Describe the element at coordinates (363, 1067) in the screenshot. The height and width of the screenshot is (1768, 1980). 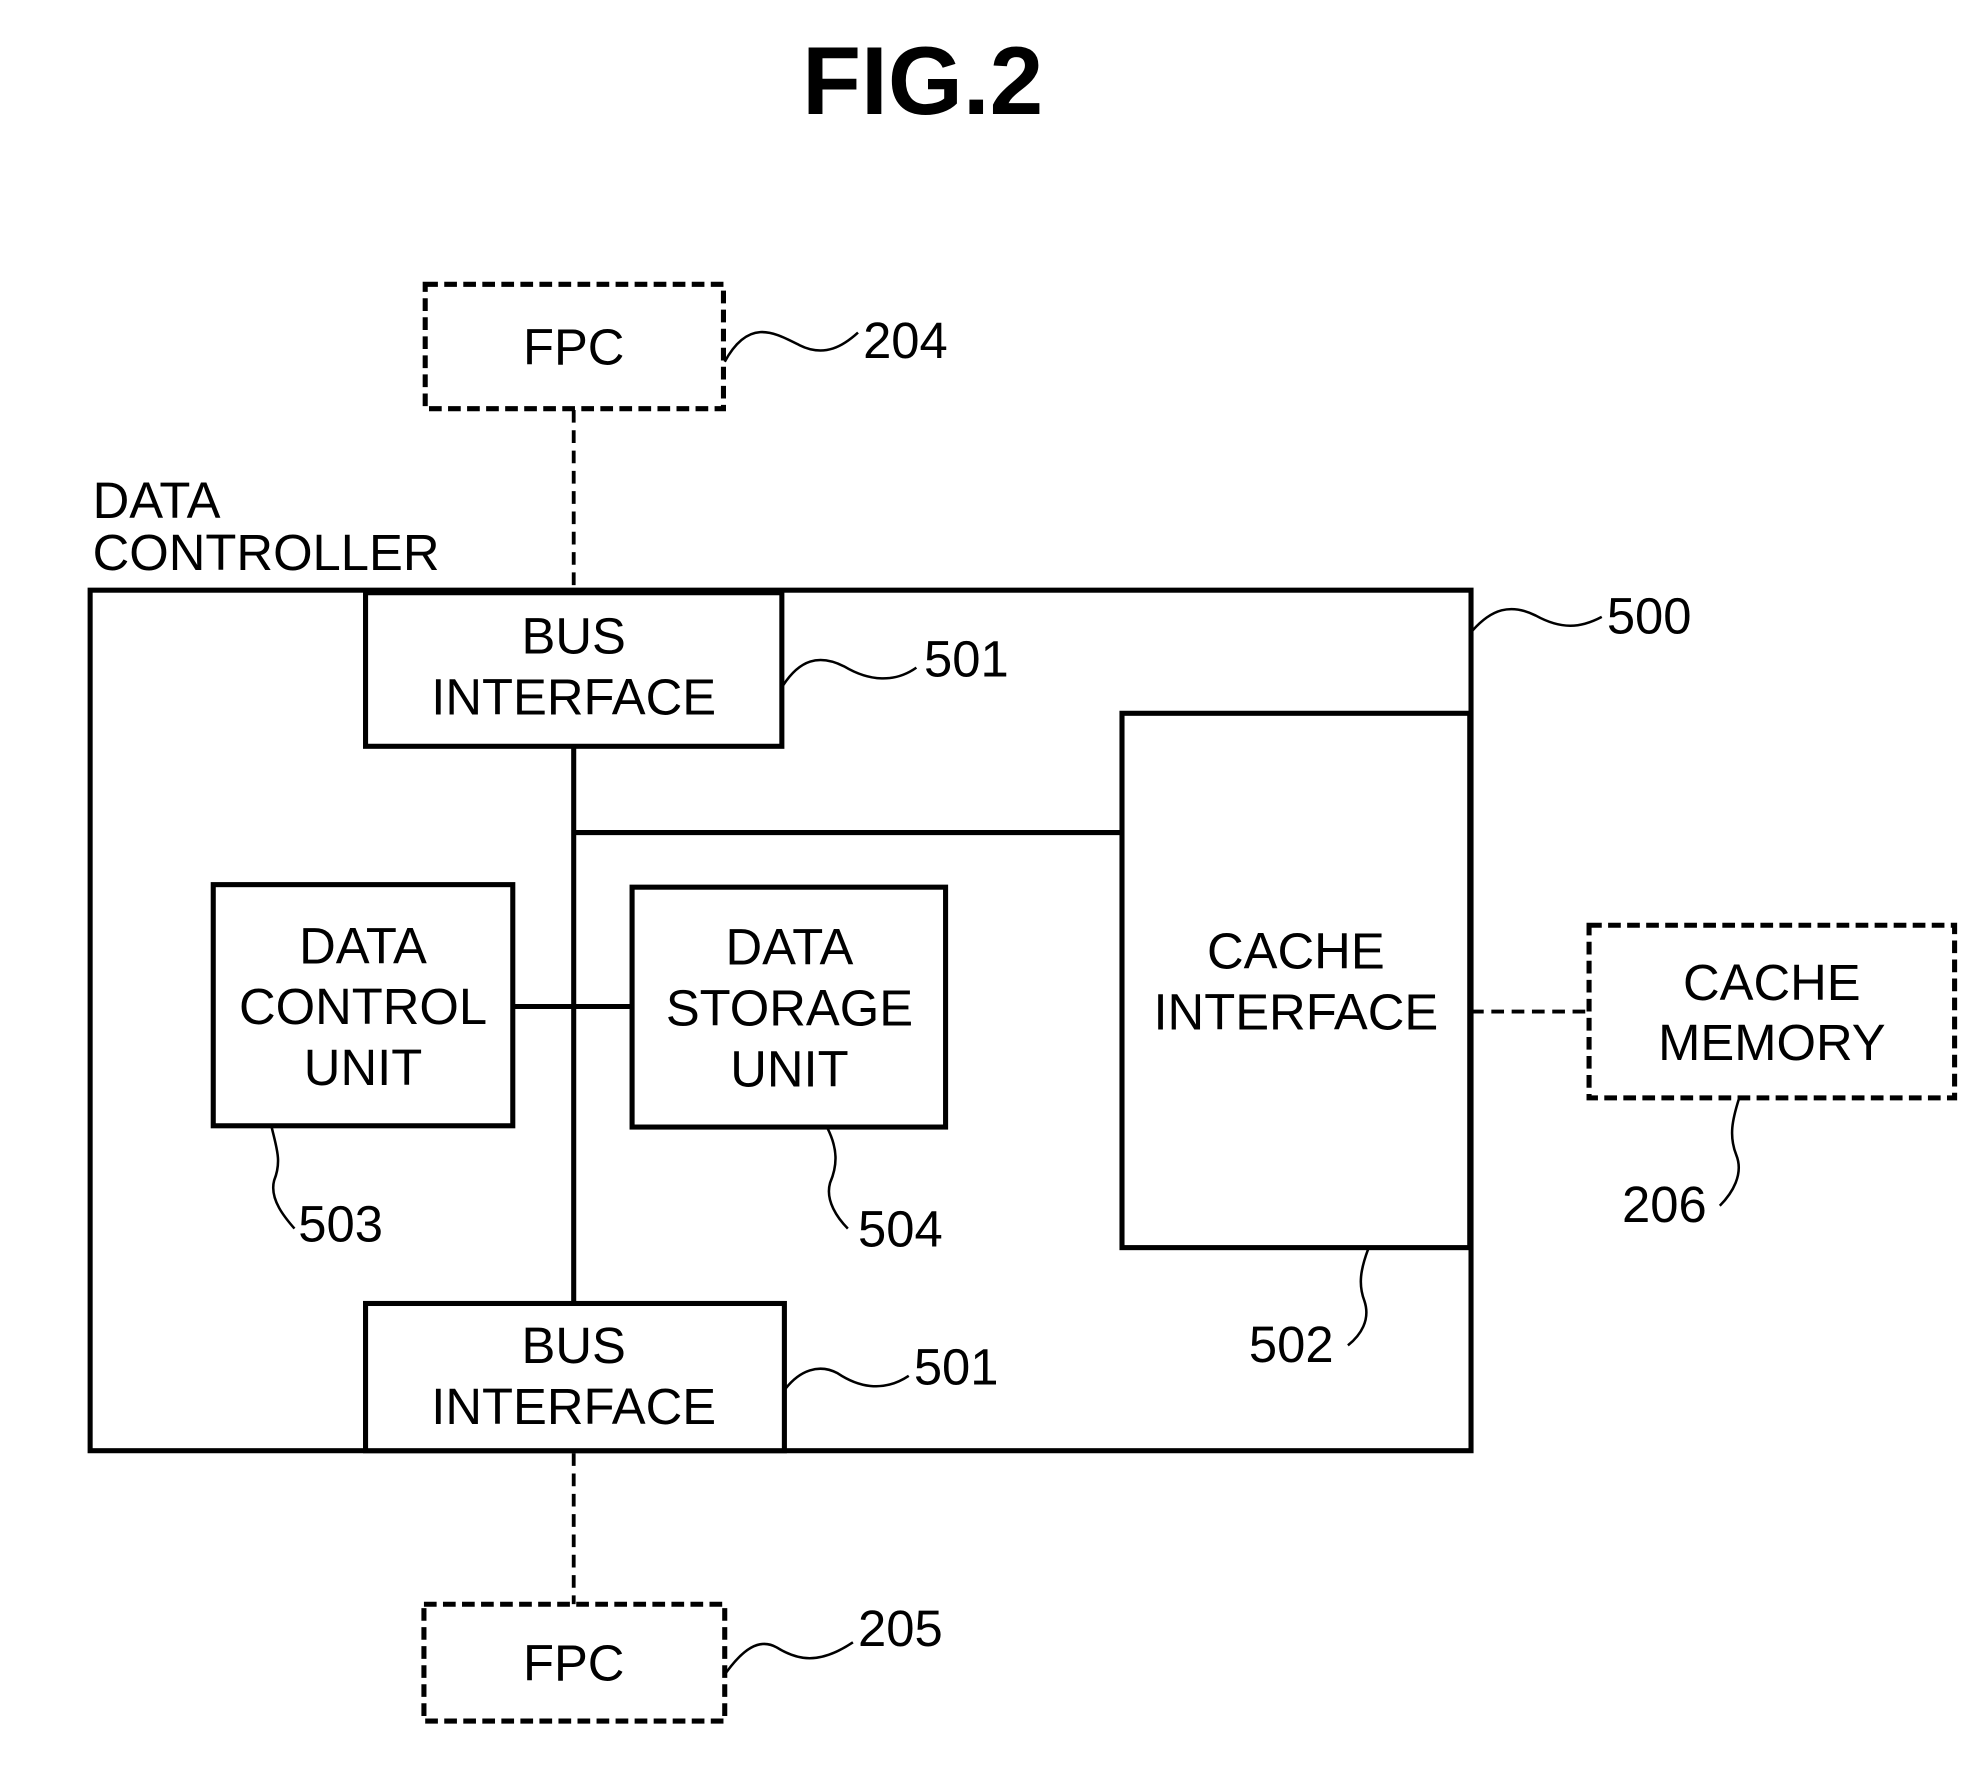
I see `data-control-unit-line3: UNIT` at that location.